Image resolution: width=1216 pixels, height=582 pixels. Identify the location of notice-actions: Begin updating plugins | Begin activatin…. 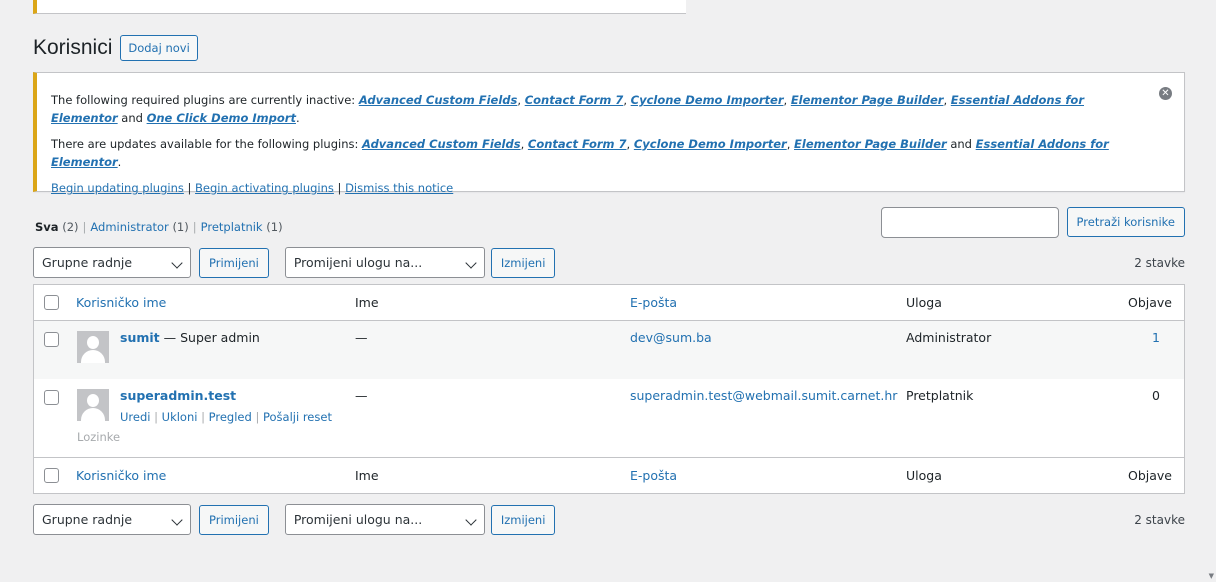
(252, 188).